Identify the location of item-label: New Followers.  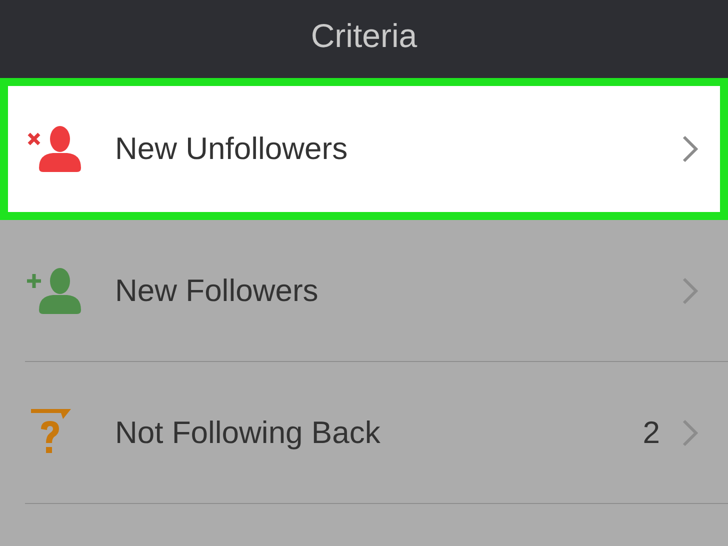
(217, 290).